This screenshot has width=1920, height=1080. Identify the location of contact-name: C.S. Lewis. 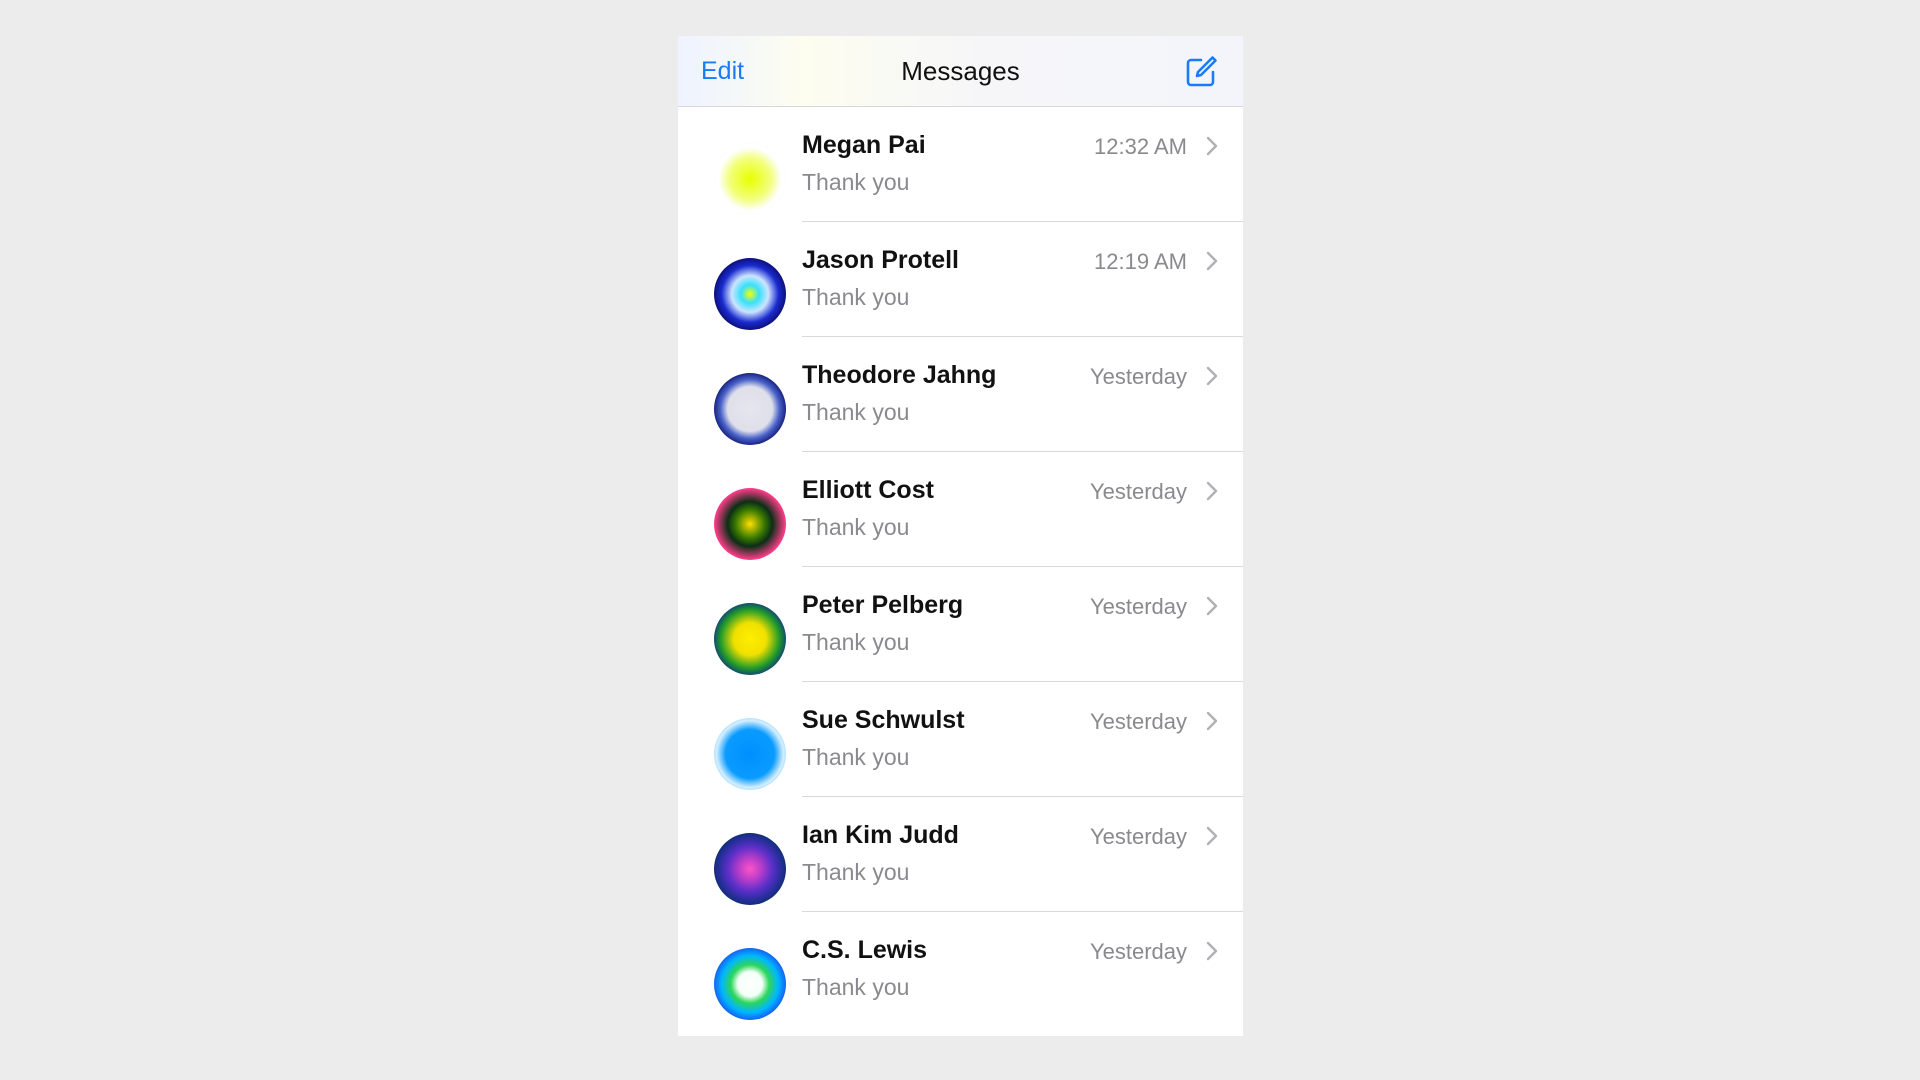
(865, 950).